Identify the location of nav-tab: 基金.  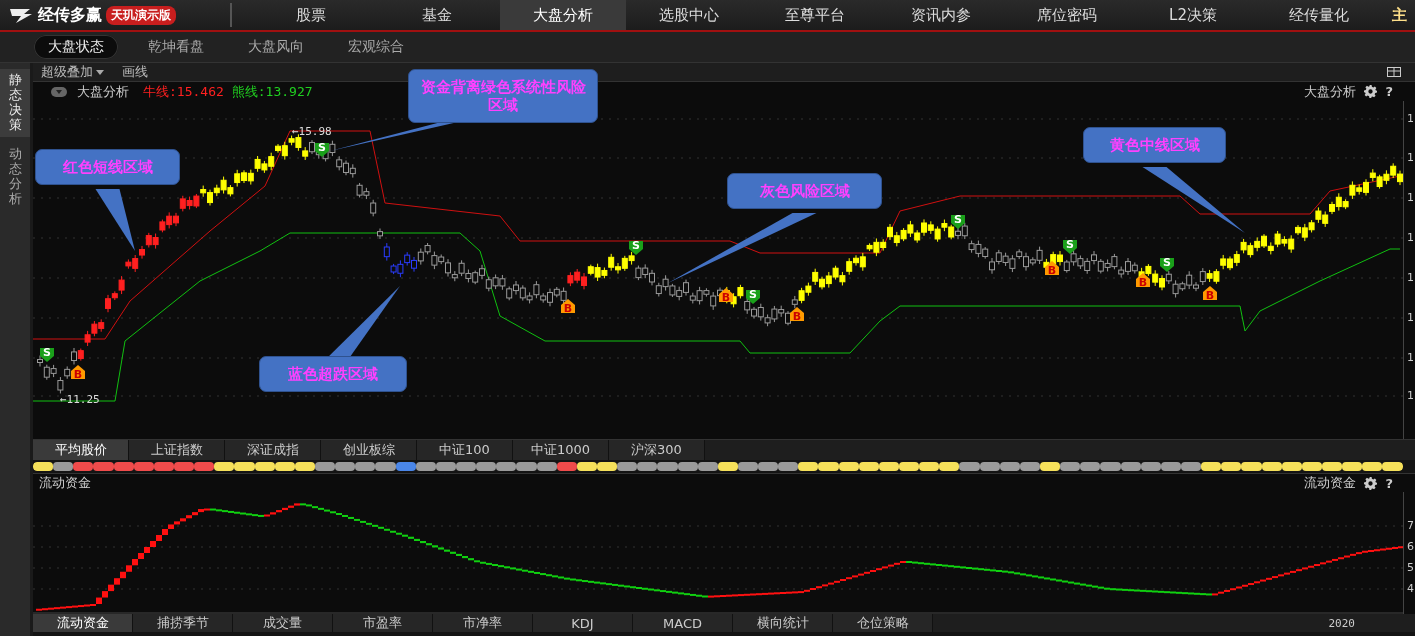
(437, 15).